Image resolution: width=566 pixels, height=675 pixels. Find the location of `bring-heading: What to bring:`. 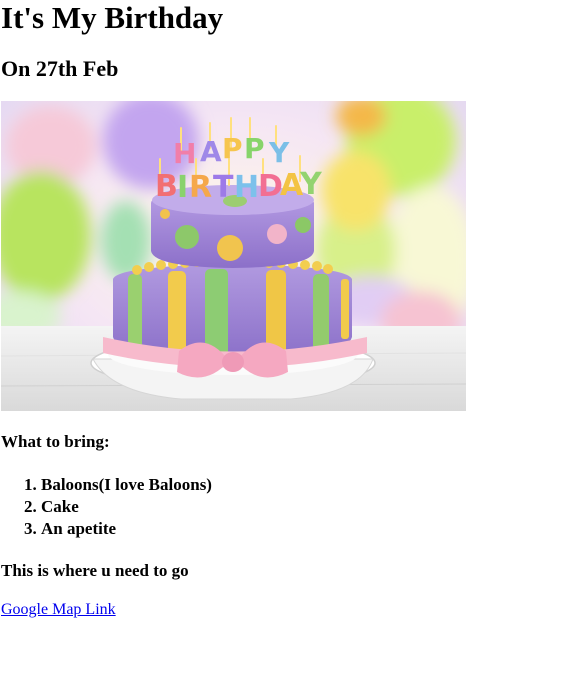

bring-heading: What to bring: is located at coordinates (55, 441).